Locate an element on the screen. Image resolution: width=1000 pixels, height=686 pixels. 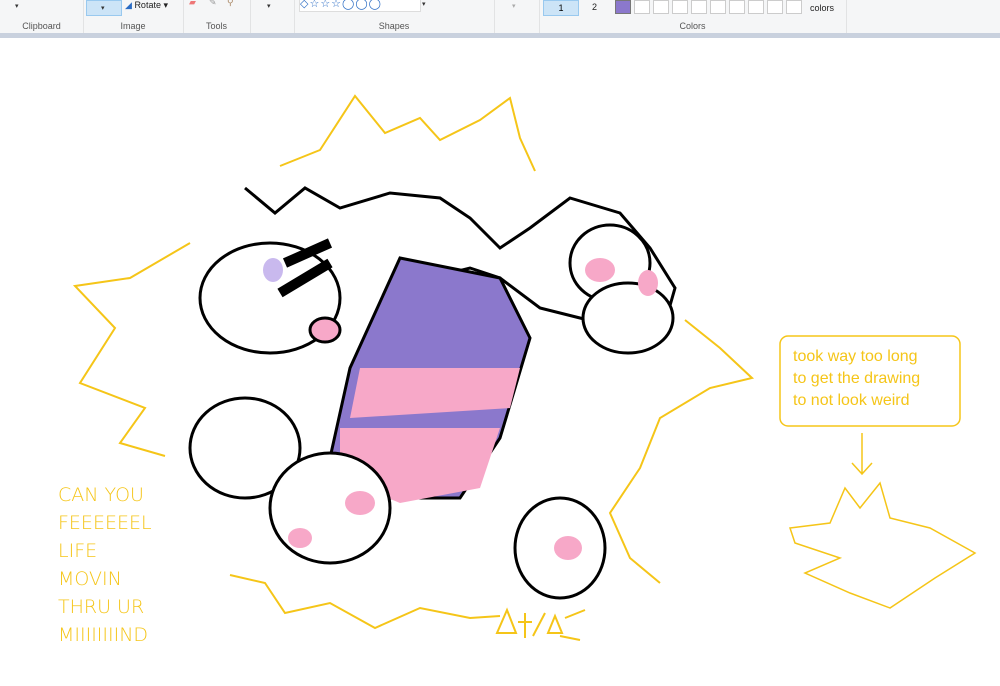
colors-group: 1 2 colors Colors is located at coordinates (693, 16).